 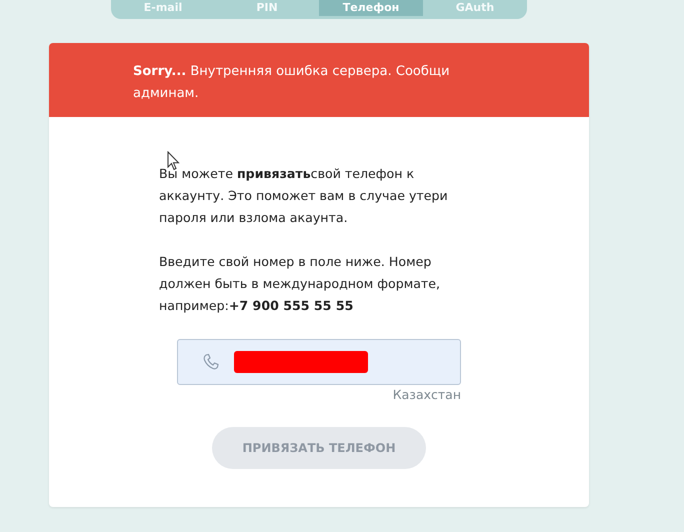 I want to click on tab: E-mail, so click(x=163, y=8).